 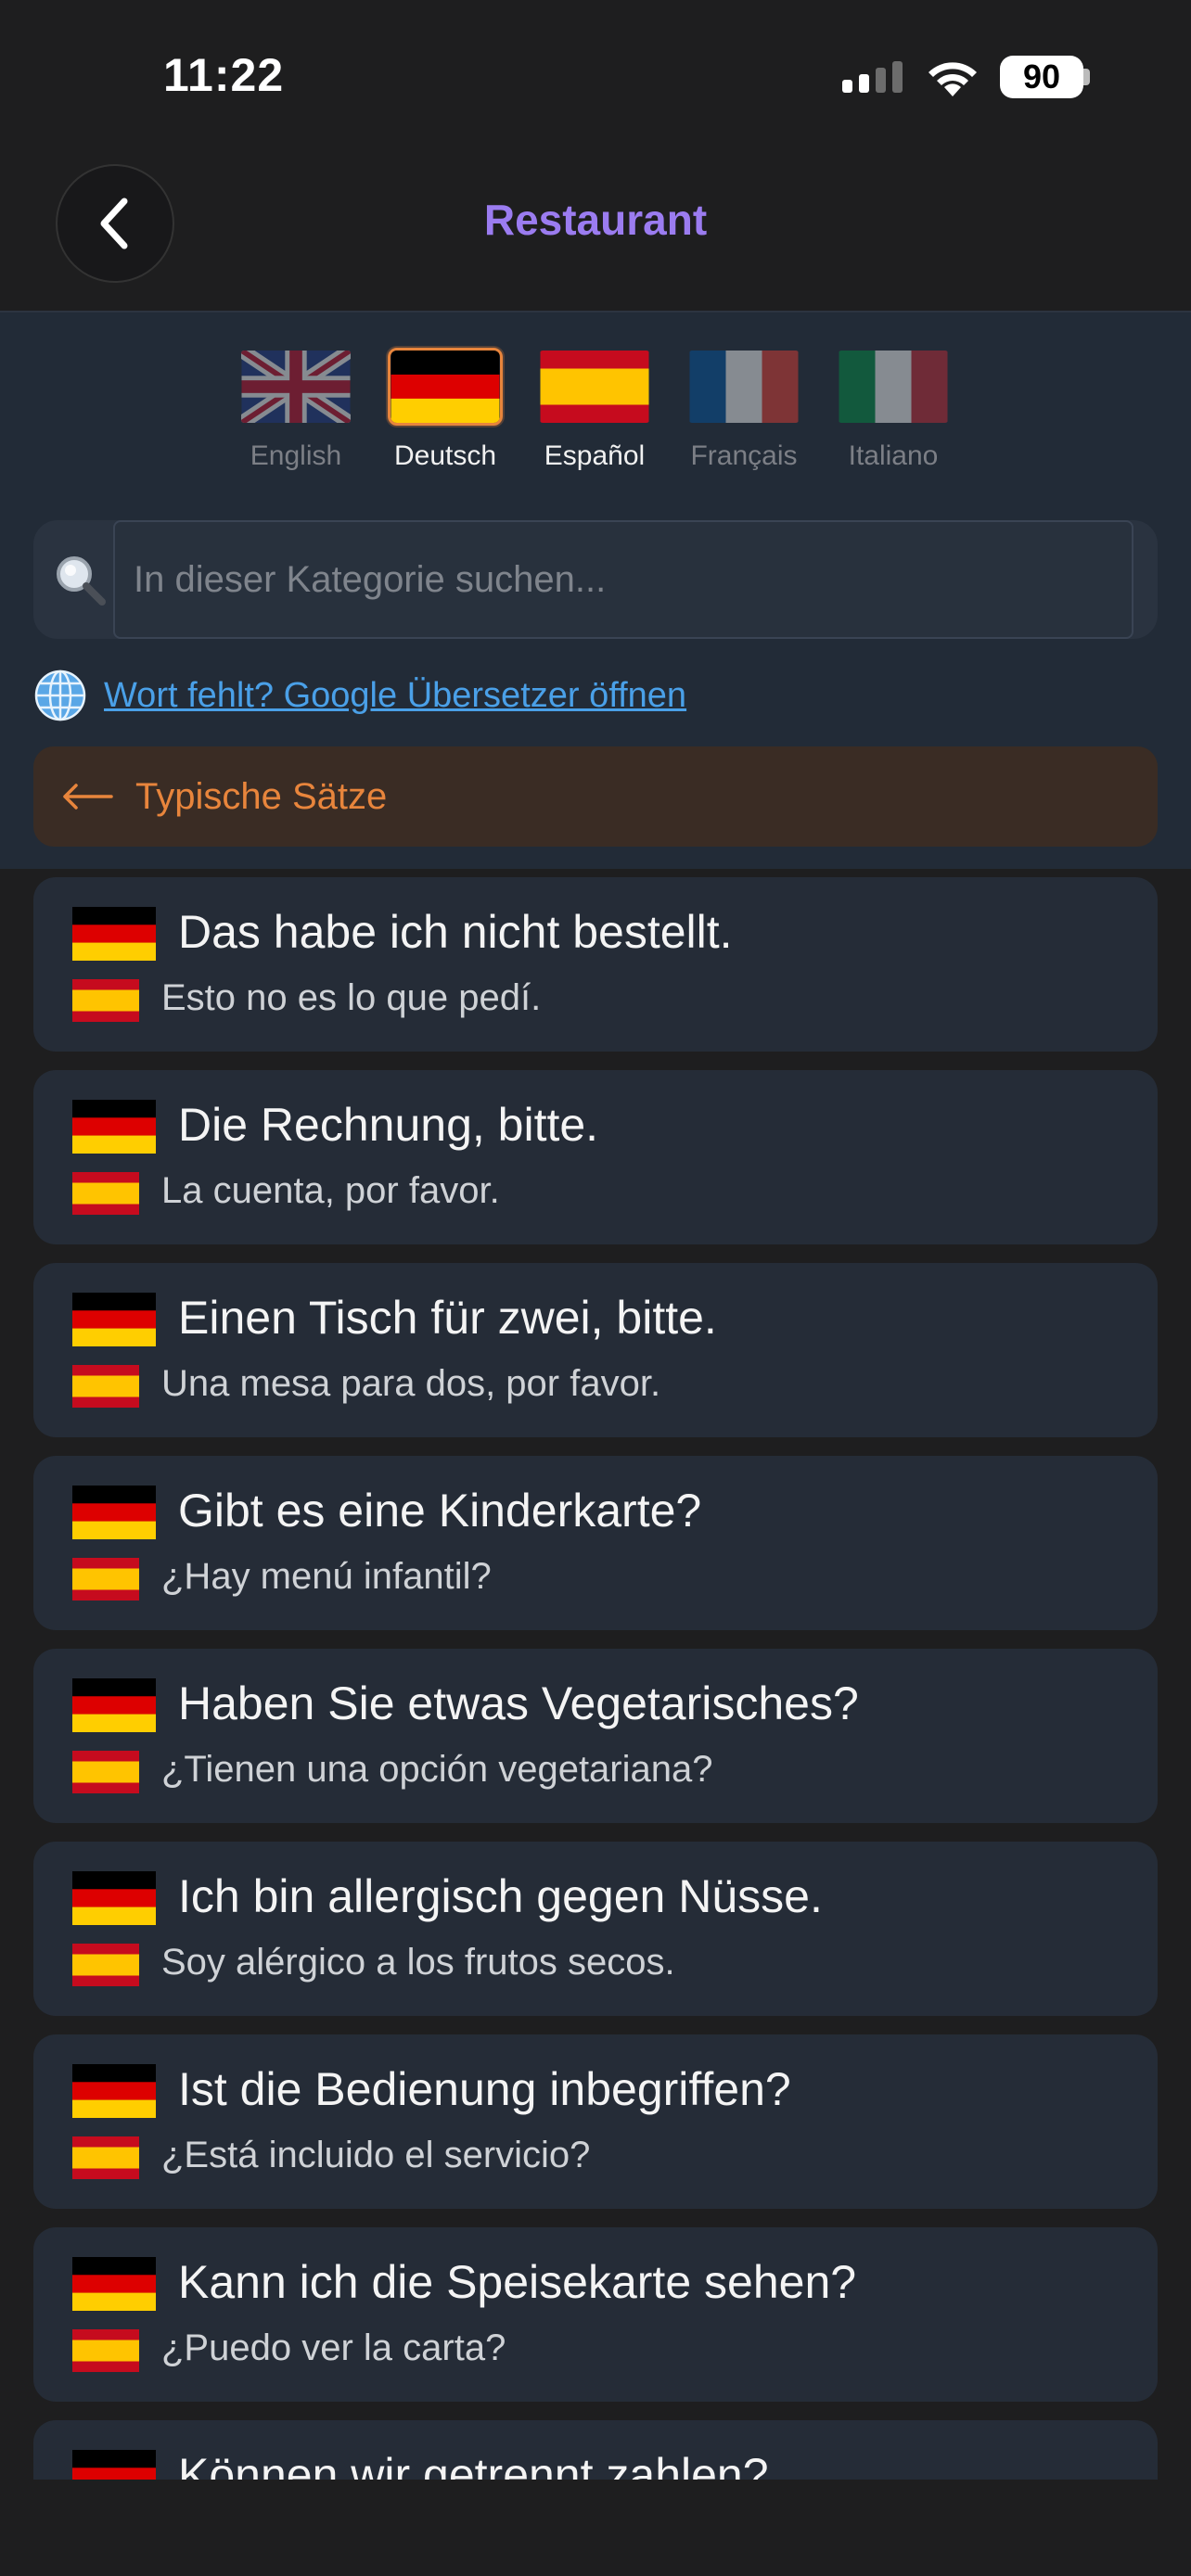 I want to click on battery-indicator: 90, so click(x=1041, y=77).